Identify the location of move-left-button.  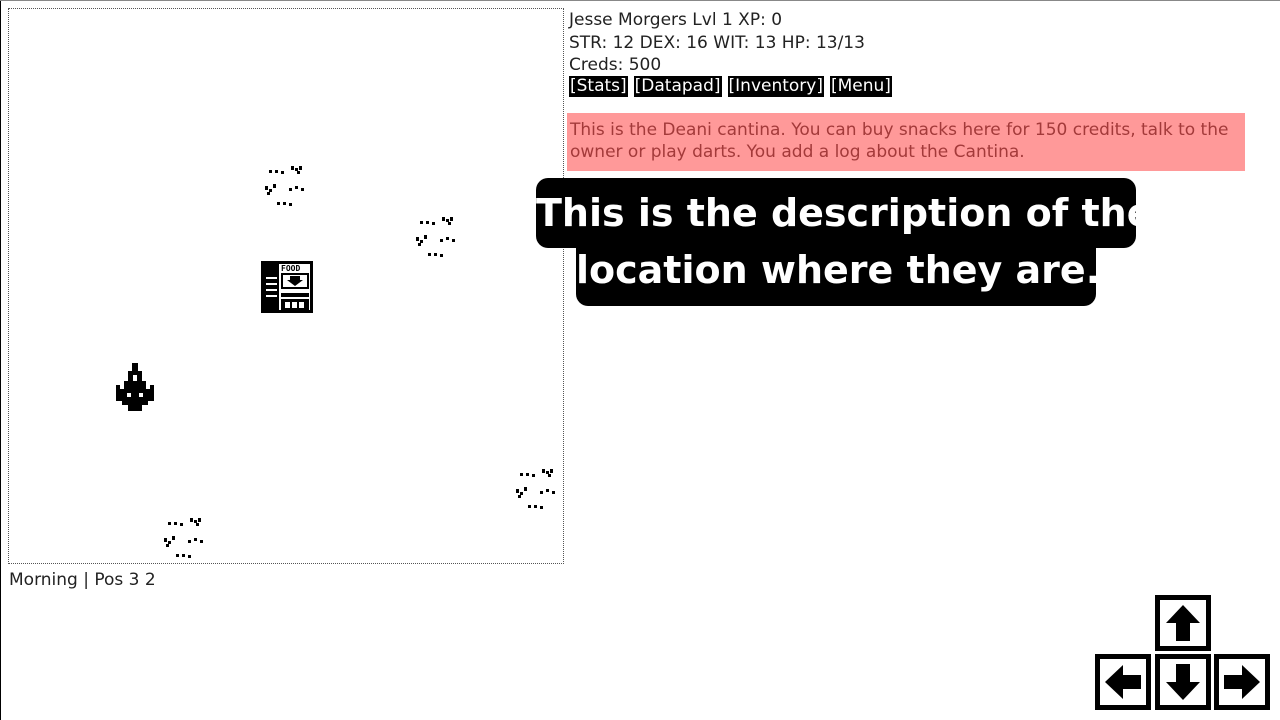
(1123, 682).